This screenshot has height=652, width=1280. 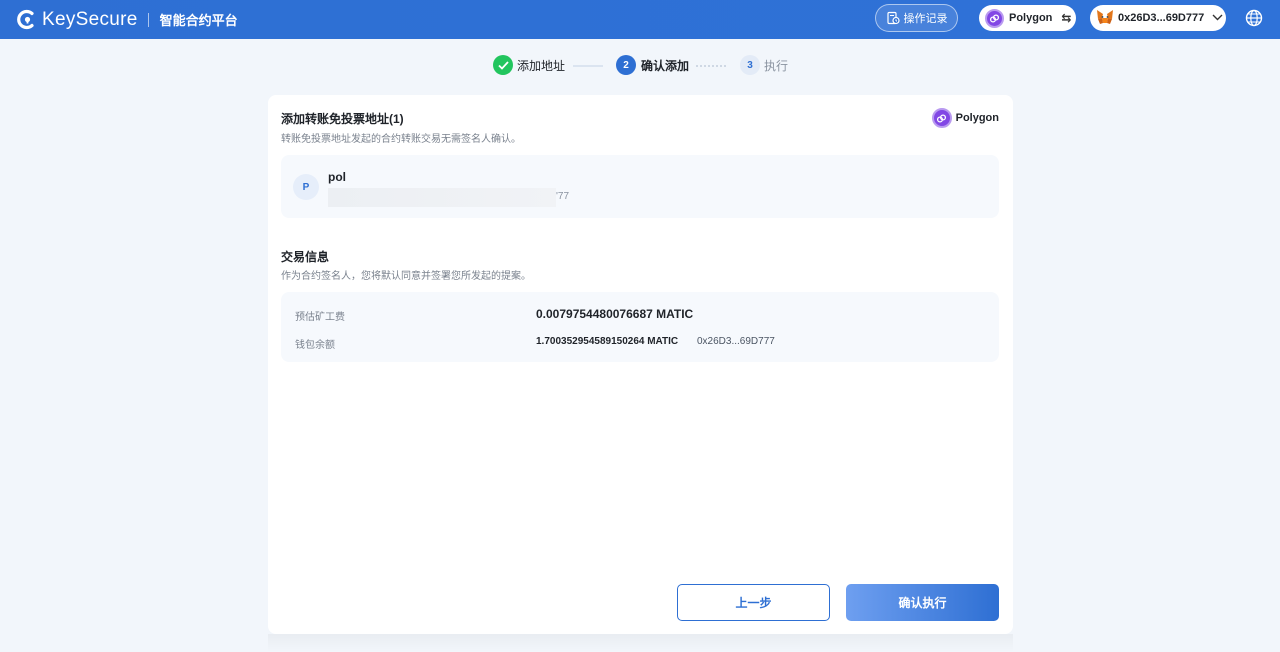 What do you see at coordinates (406, 276) in the screenshot?
I see `tx-section-subtitle: 作为合约签名人，您将默认同意并签署您所发起的提案。` at bounding box center [406, 276].